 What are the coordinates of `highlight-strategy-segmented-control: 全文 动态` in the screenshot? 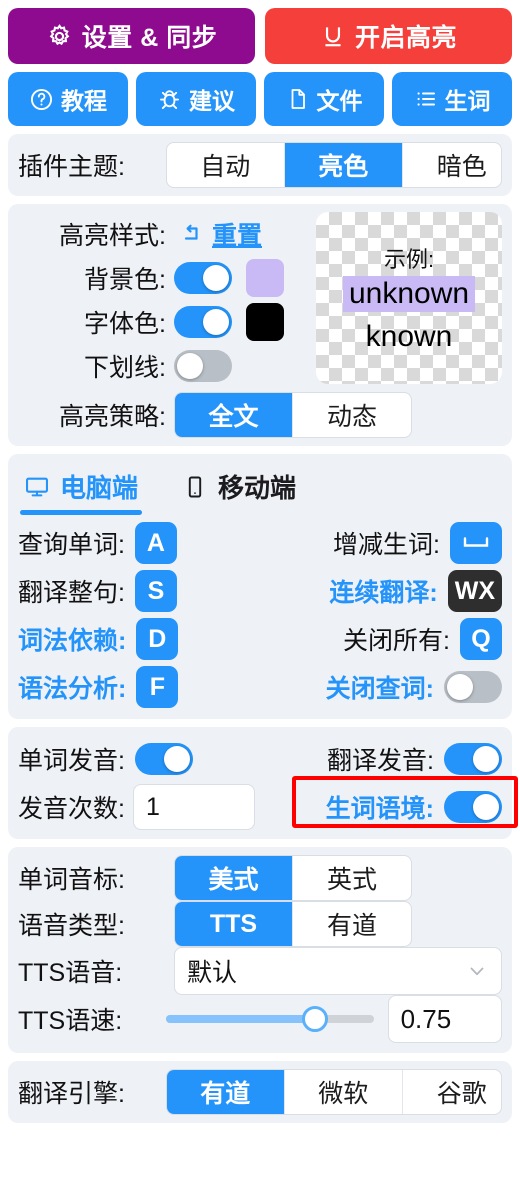 It's located at (293, 415).